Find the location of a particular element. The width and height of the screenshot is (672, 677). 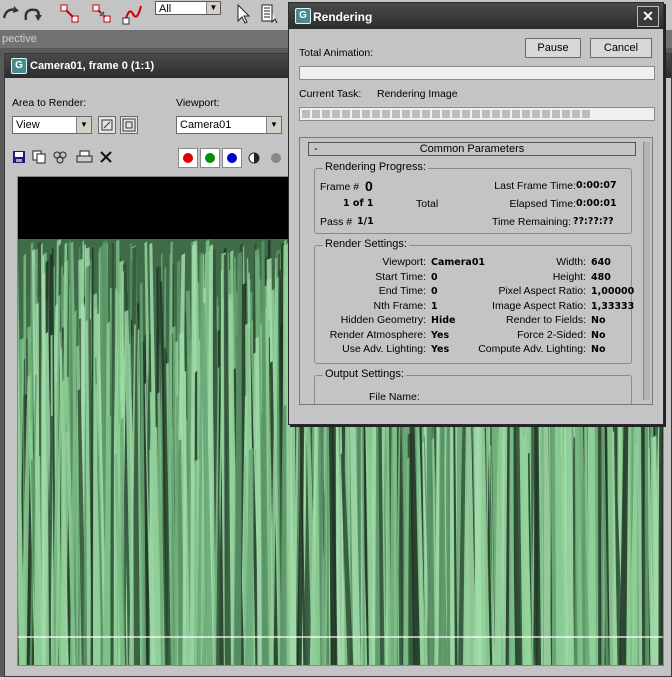

area-to-render-value: View is located at coordinates (28, 125).